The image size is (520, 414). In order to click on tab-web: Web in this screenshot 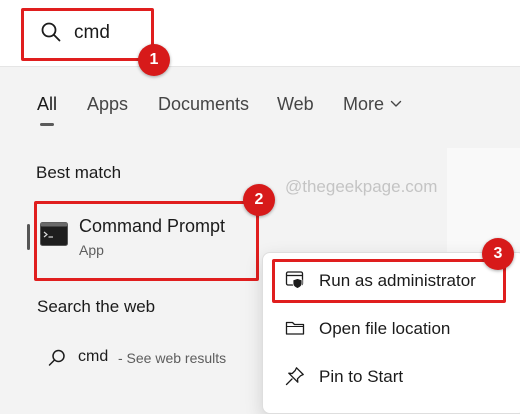, I will do `click(295, 104)`.